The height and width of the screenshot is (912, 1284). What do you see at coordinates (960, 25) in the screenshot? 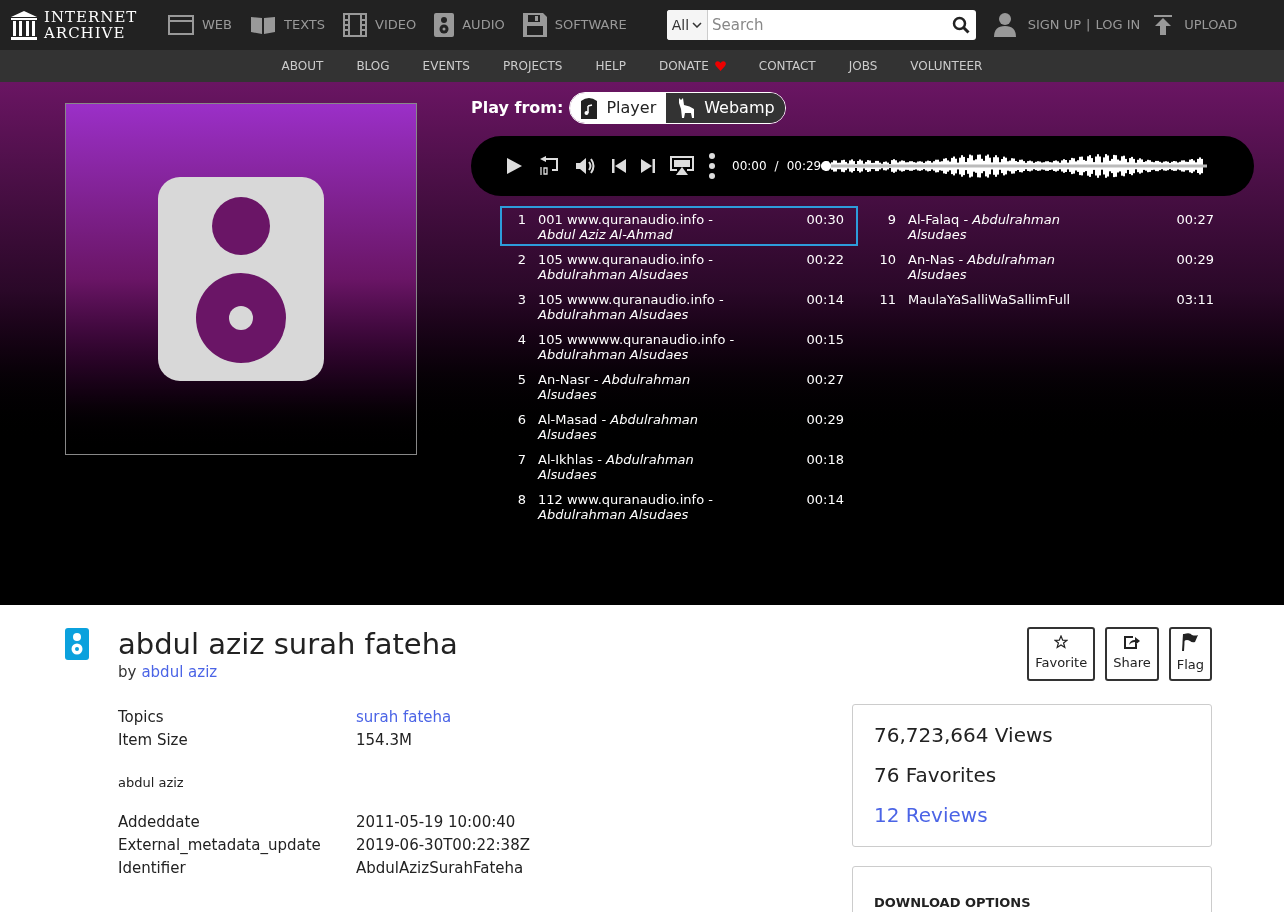
I see `search-icon` at bounding box center [960, 25].